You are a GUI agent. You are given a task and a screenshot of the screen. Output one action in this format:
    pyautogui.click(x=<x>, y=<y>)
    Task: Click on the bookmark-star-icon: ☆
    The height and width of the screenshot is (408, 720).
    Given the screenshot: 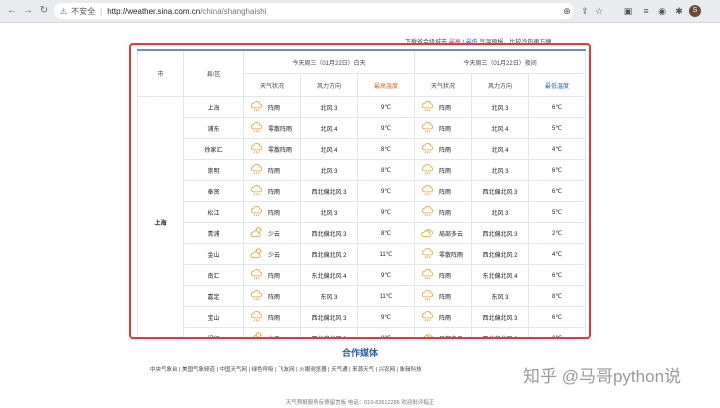 What is the action you would take?
    pyautogui.click(x=599, y=11)
    